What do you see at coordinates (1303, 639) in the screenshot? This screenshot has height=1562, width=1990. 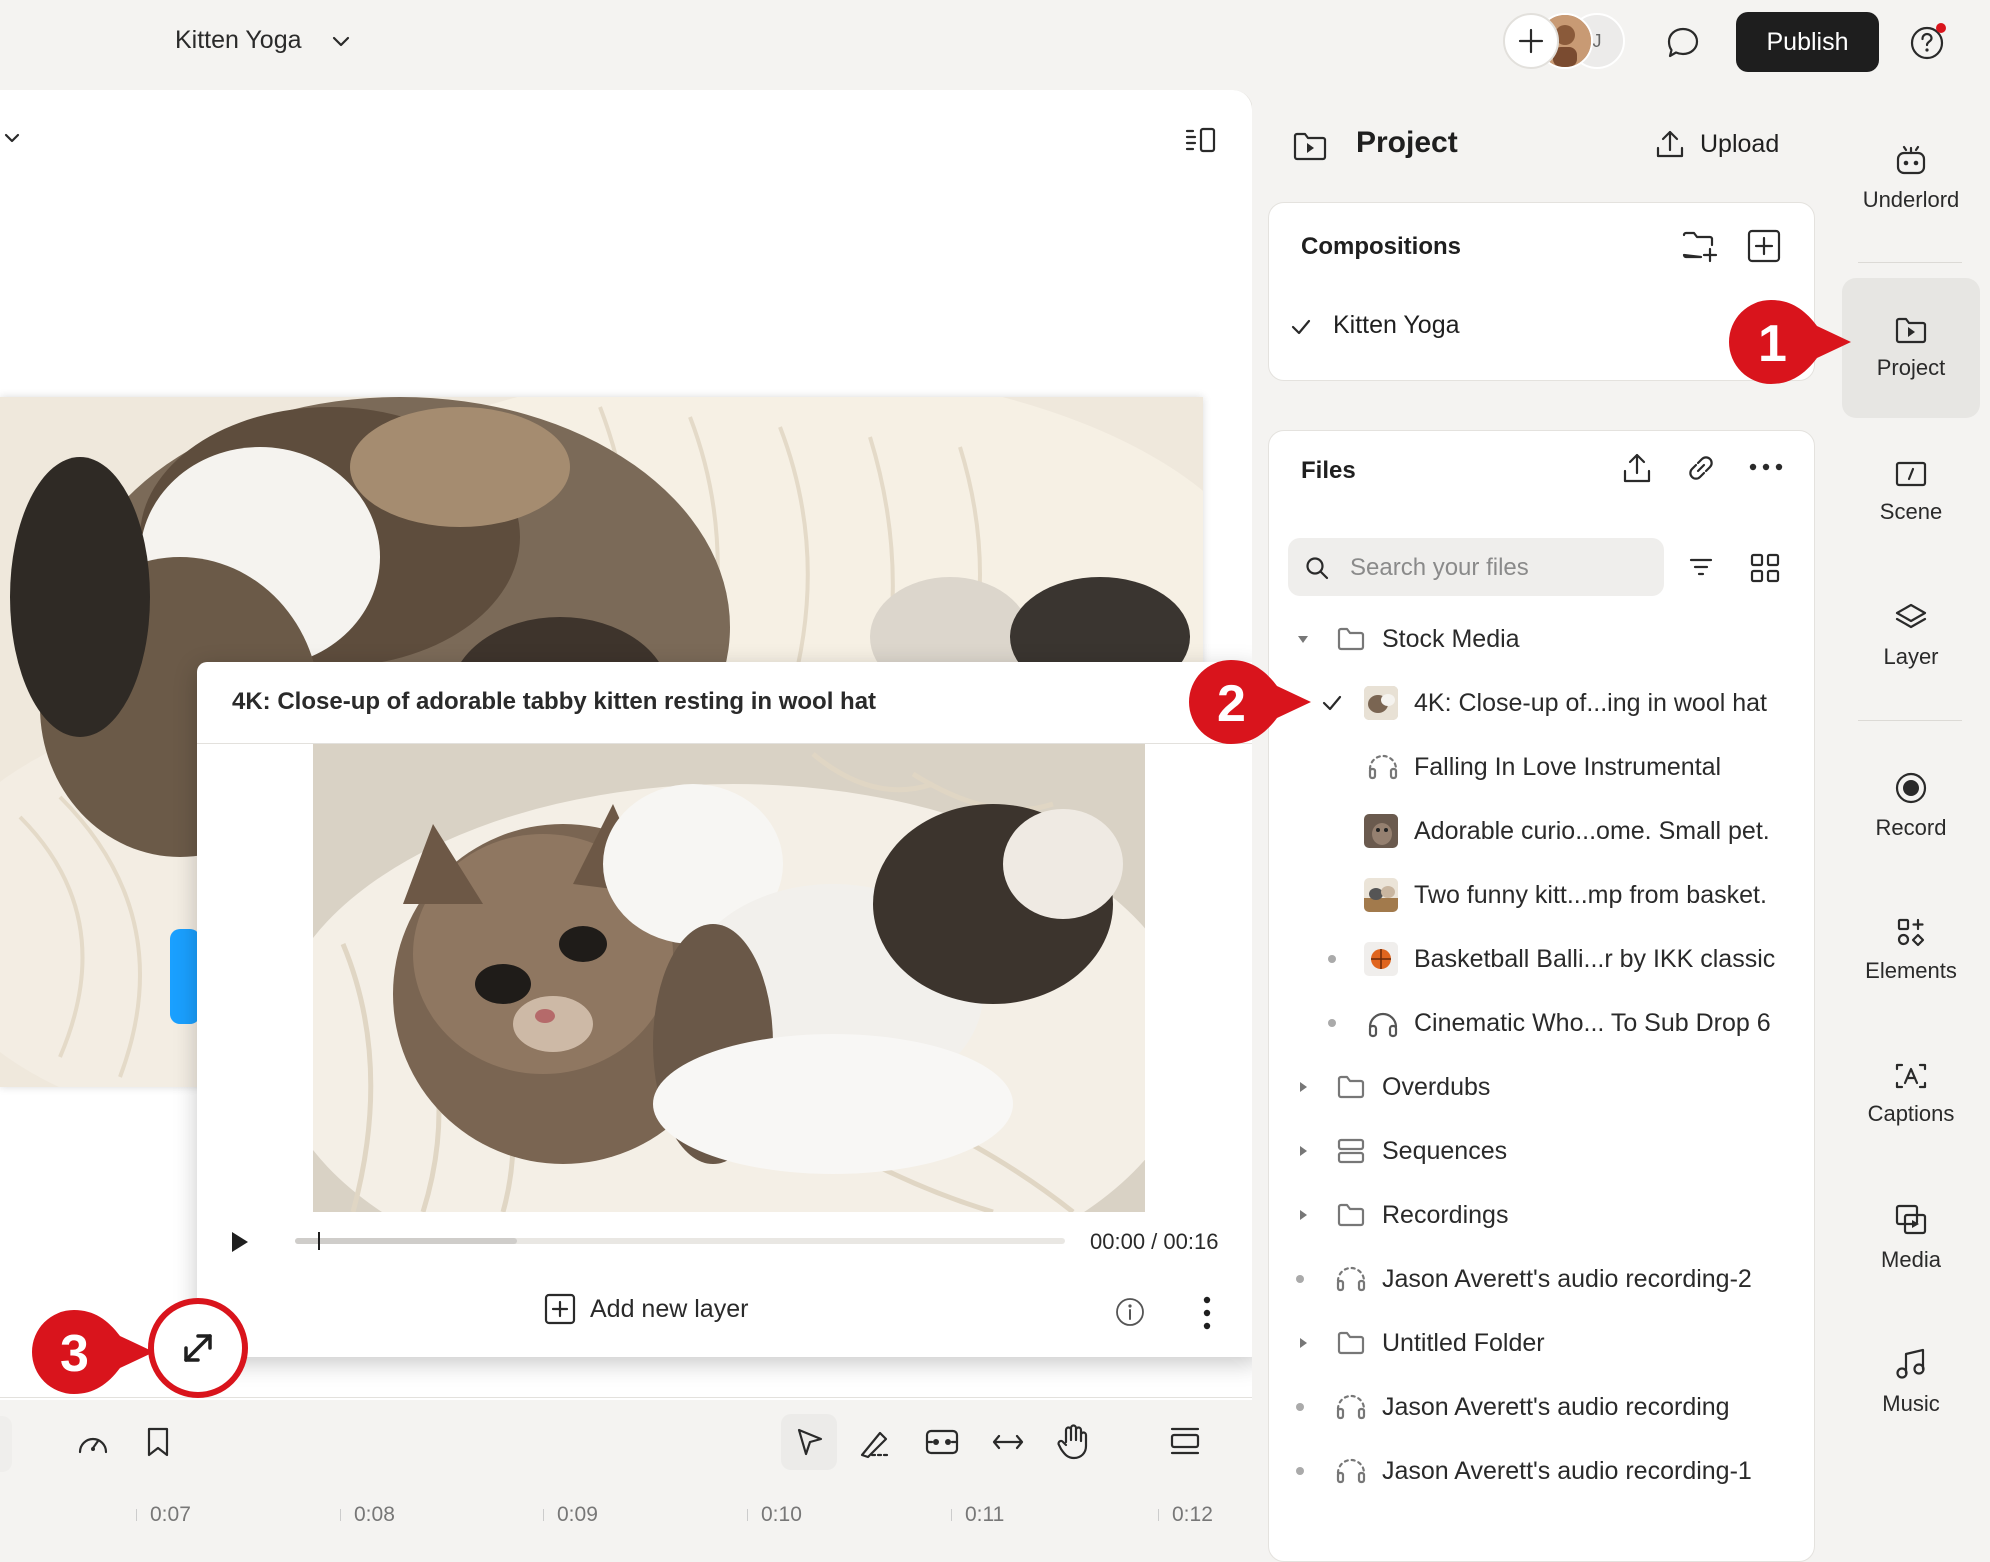 I see `caret-down-icon` at bounding box center [1303, 639].